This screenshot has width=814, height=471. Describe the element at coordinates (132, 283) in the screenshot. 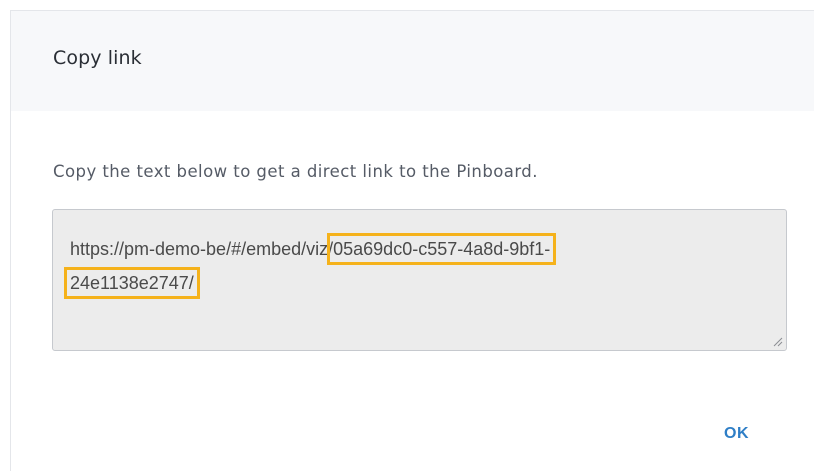

I see `link-id-highlight-part2: 24e1138e2747/` at that location.